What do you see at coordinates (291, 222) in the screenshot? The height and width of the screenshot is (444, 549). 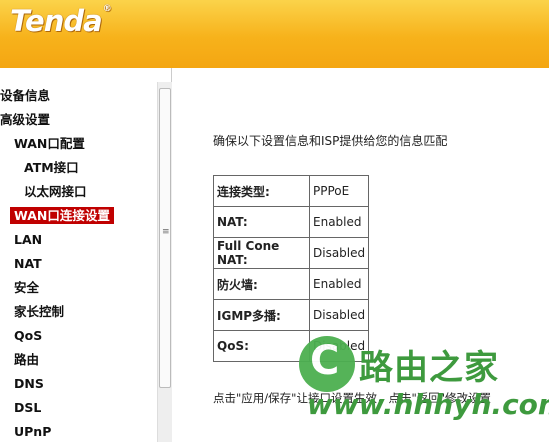 I see `table-row: NAT: Enabled` at bounding box center [291, 222].